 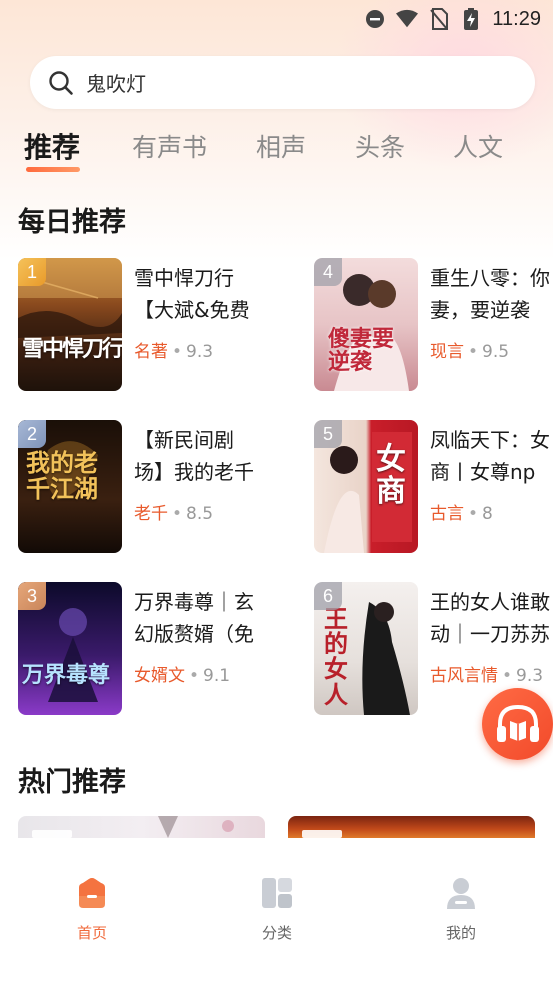 What do you see at coordinates (460, 933) in the screenshot?
I see `nav-profile-label: 我的` at bounding box center [460, 933].